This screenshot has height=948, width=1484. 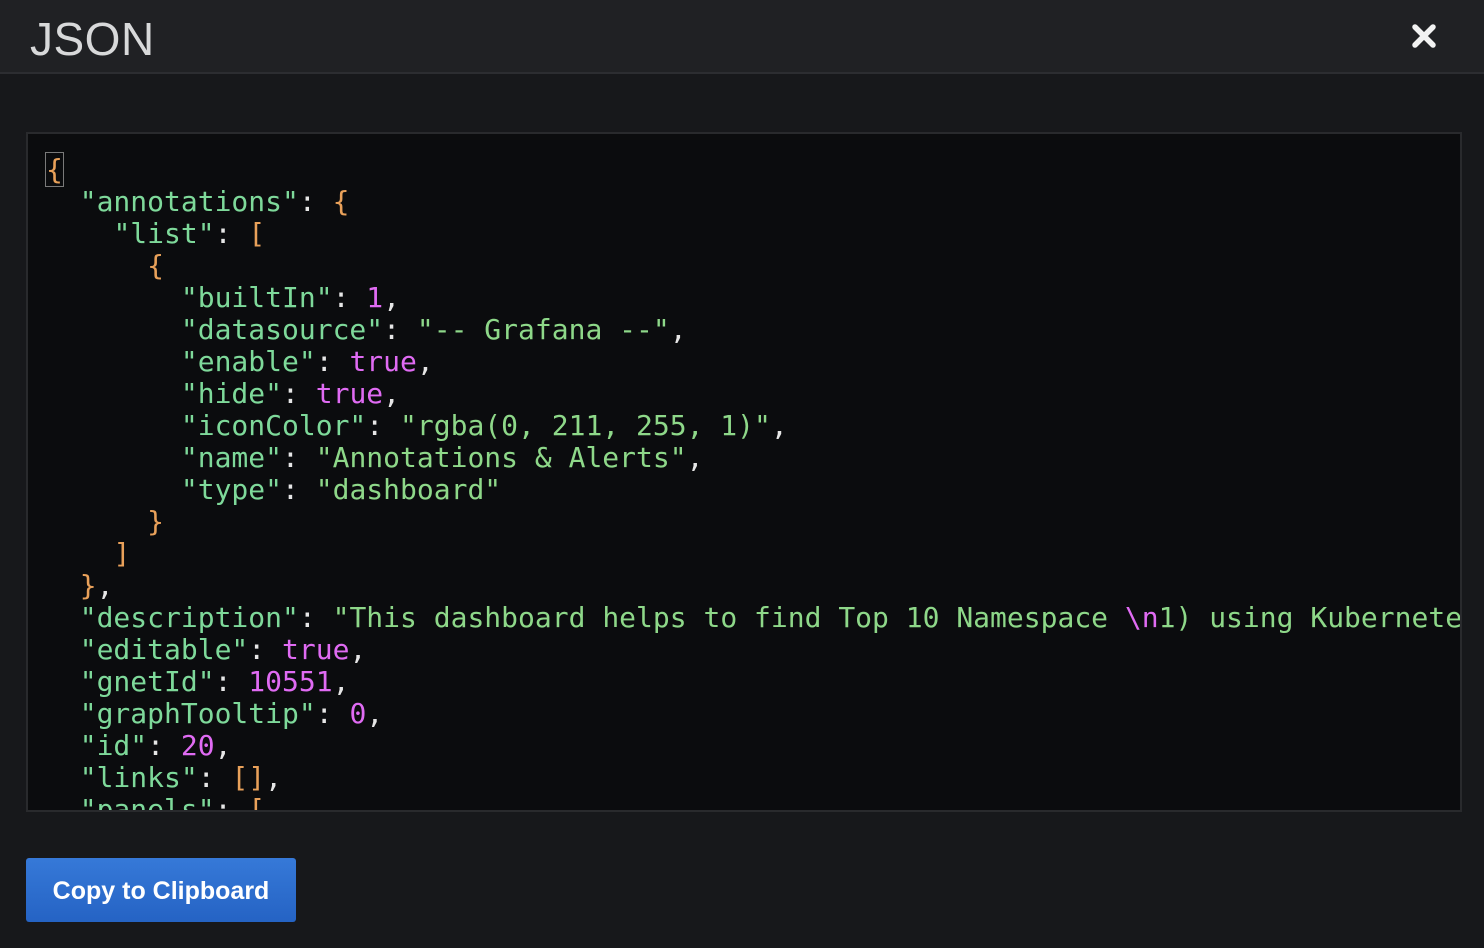 I want to click on code-line: "iconColor": "rgba(0, 211, 255, 1)",, so click(x=753, y=425).